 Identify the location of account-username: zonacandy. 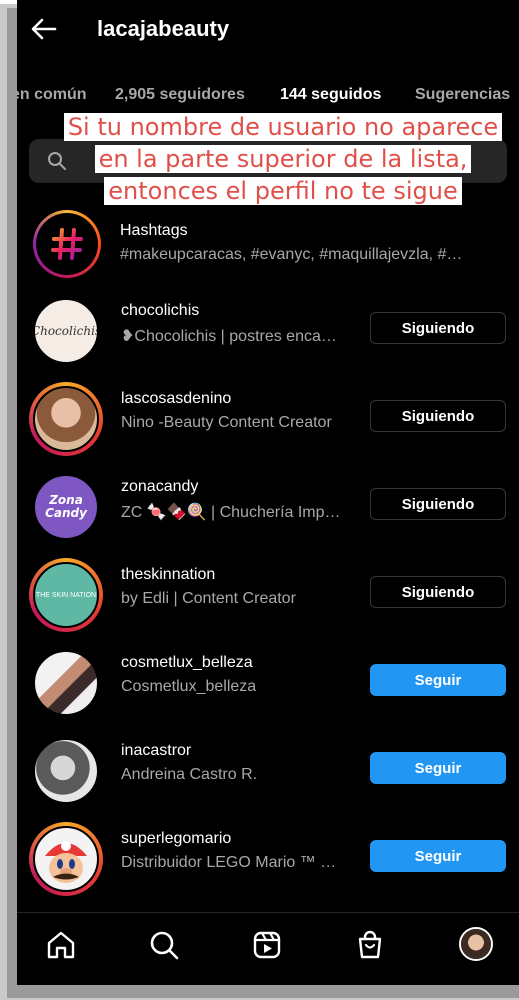
(159, 487).